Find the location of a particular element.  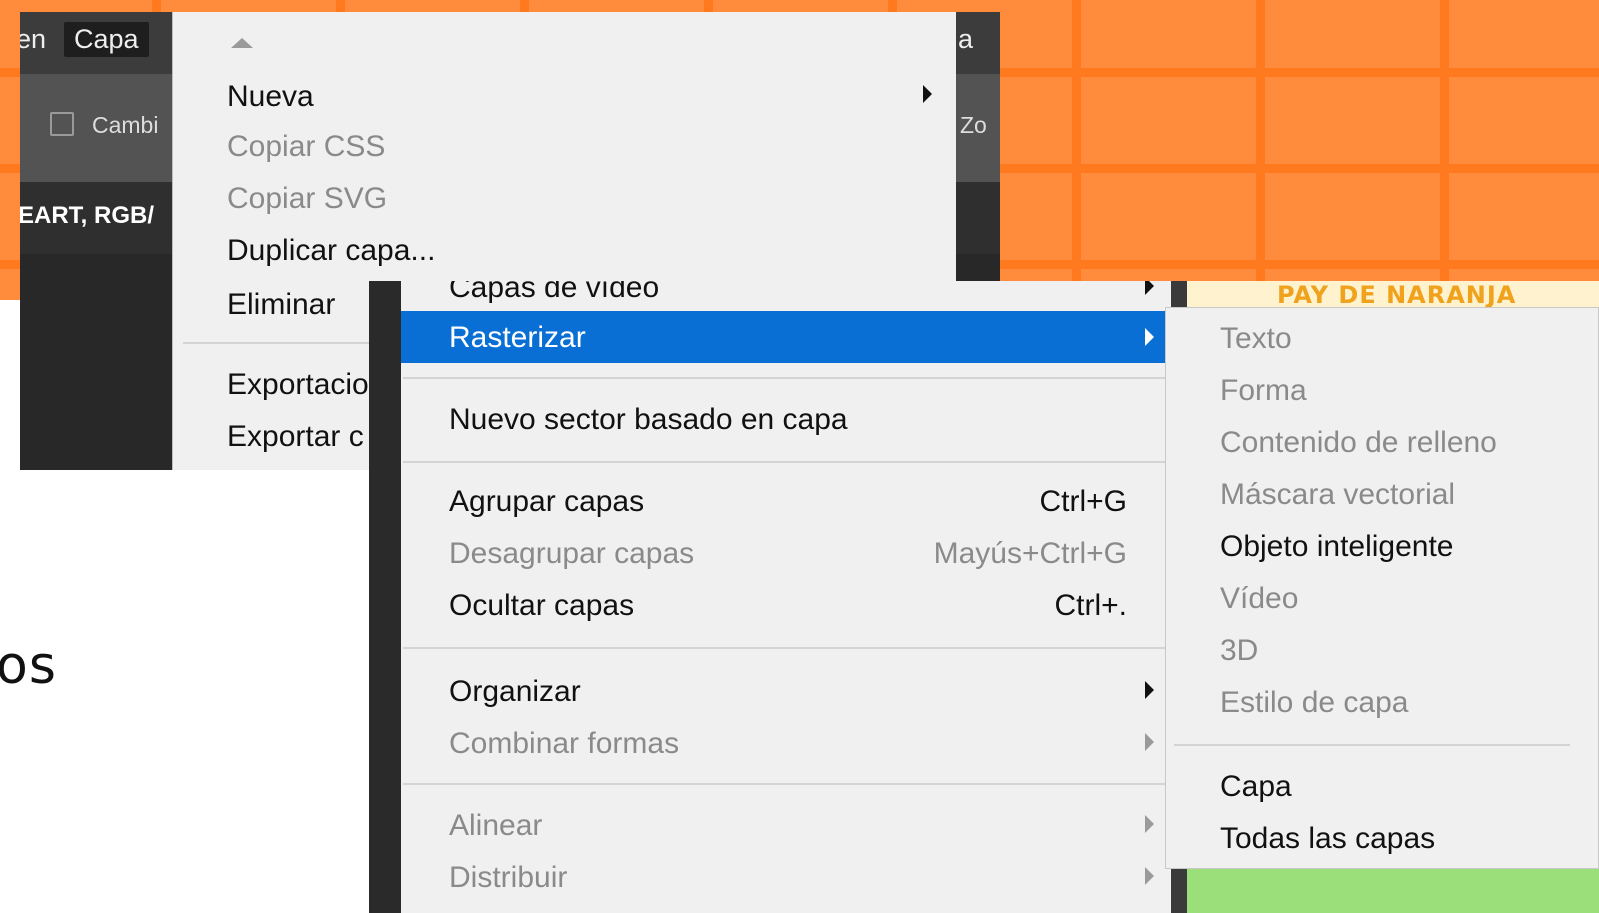

menubar-item-capa: Capa is located at coordinates (106, 39).